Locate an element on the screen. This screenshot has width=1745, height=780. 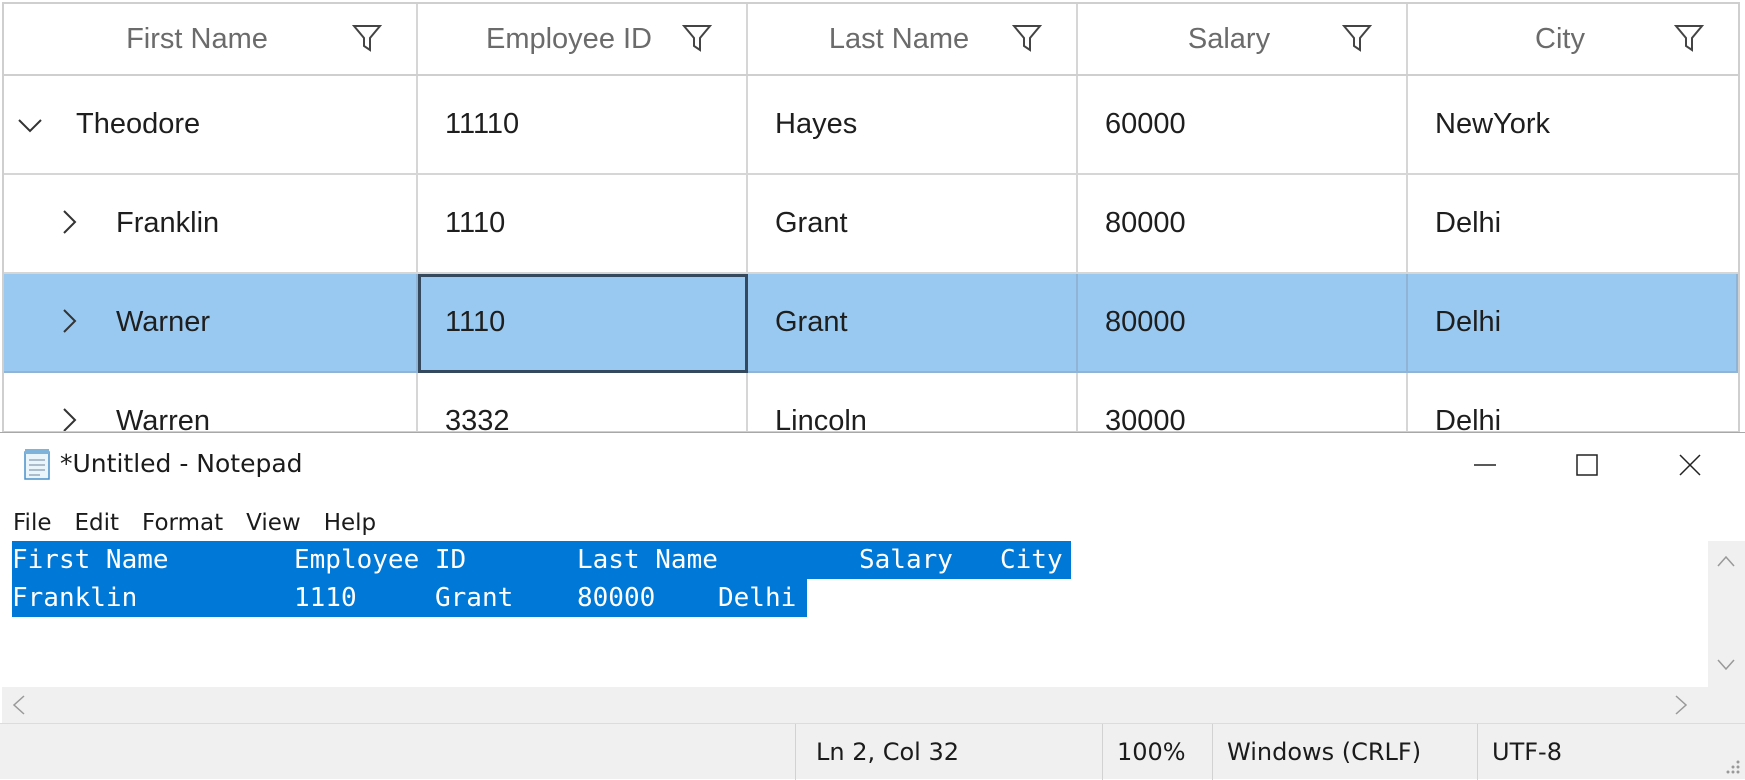
table-row: Theodore 11110 Hayes 60000 NewYork is located at coordinates (871, 125).